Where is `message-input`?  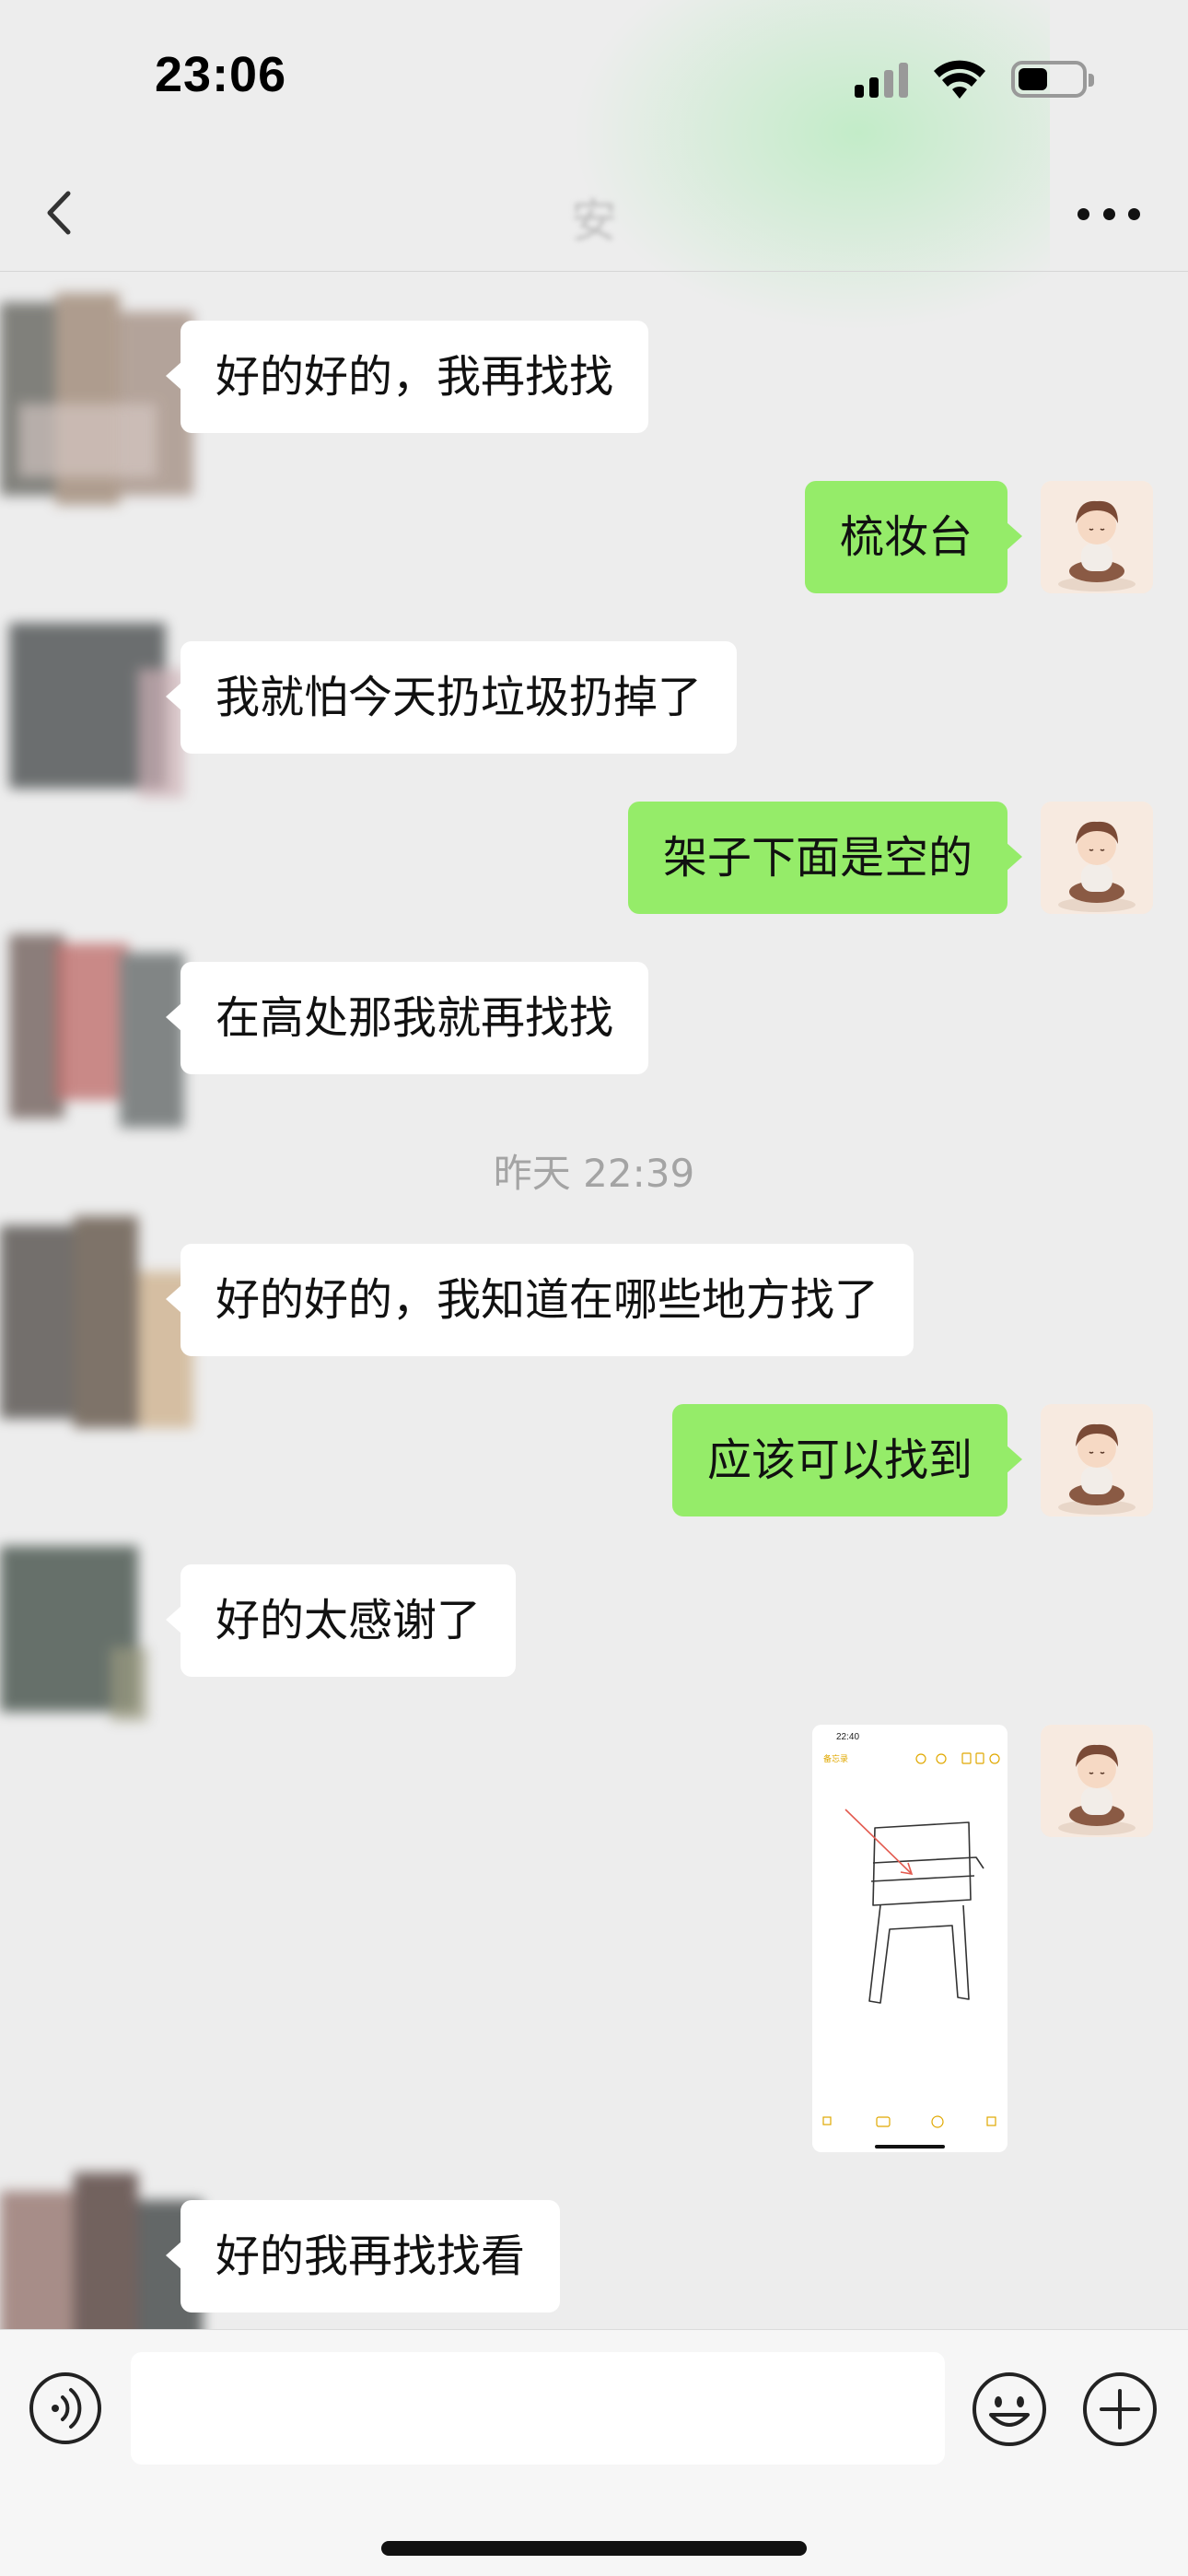 message-input is located at coordinates (538, 2408).